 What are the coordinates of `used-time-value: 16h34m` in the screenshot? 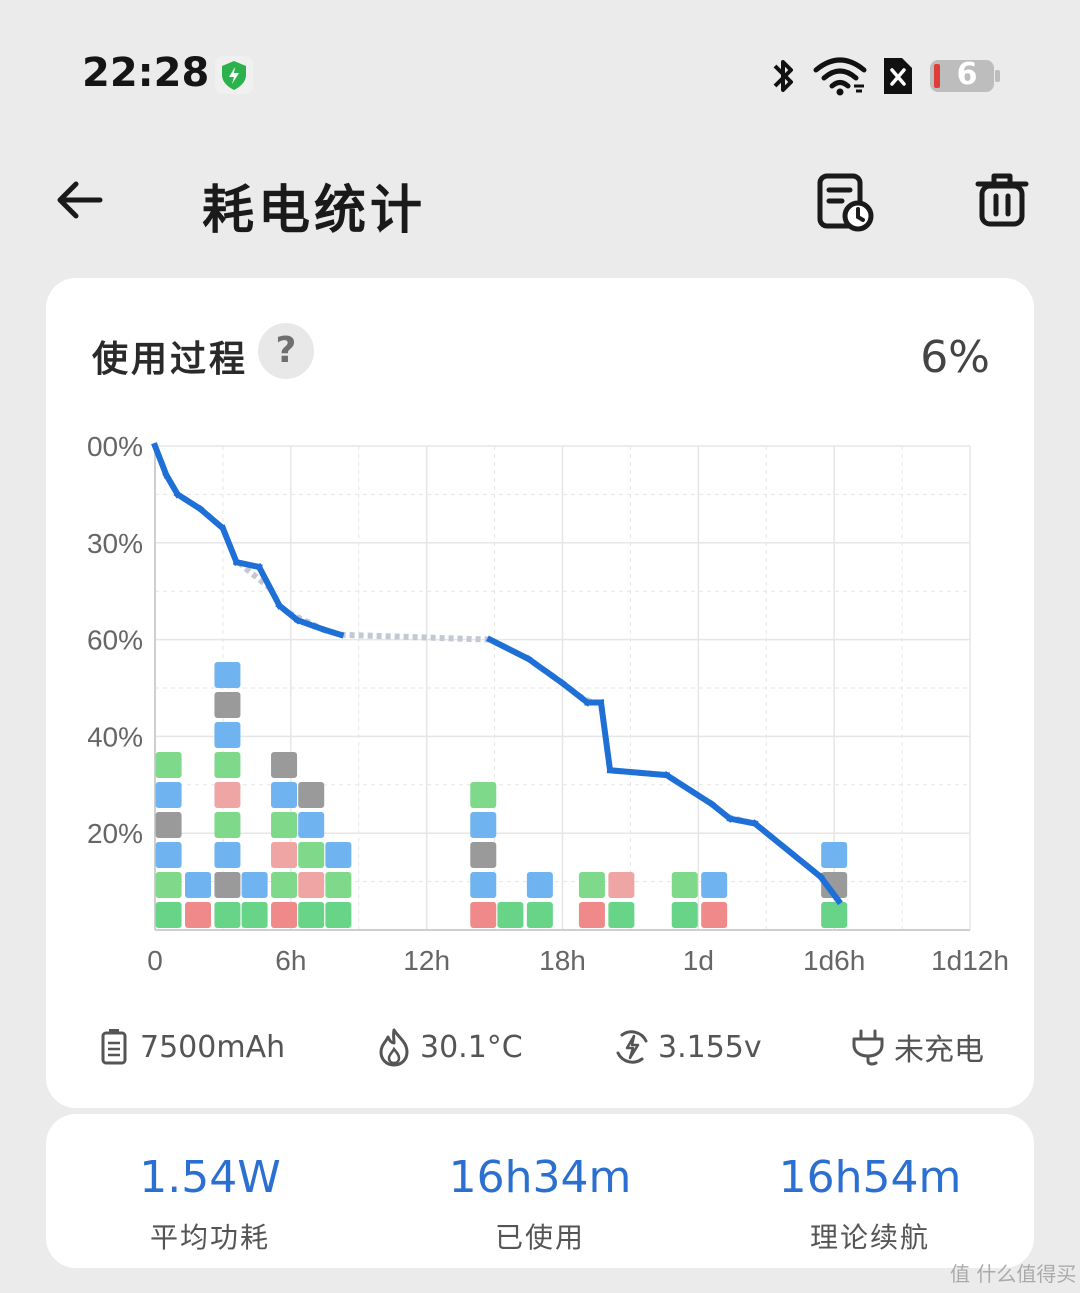 It's located at (540, 1177).